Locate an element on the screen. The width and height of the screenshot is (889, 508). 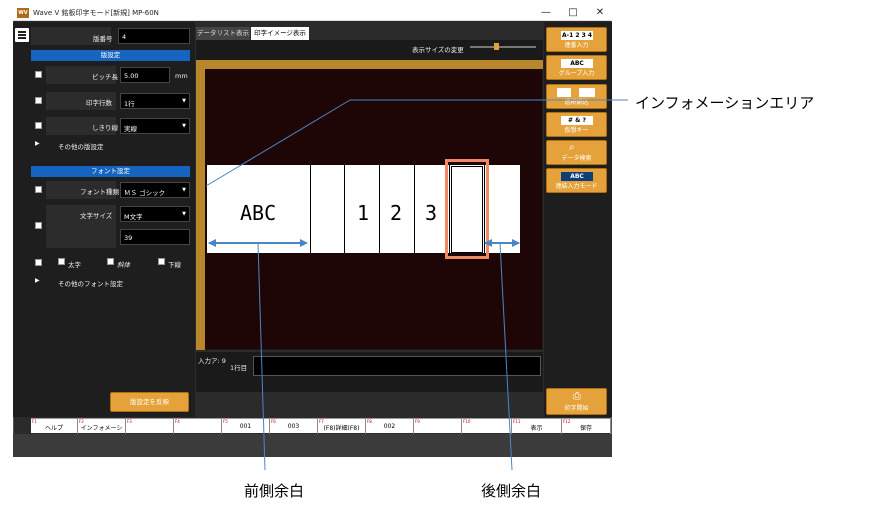
rear-margin-arrowhead-right is located at coordinates (516, 243).